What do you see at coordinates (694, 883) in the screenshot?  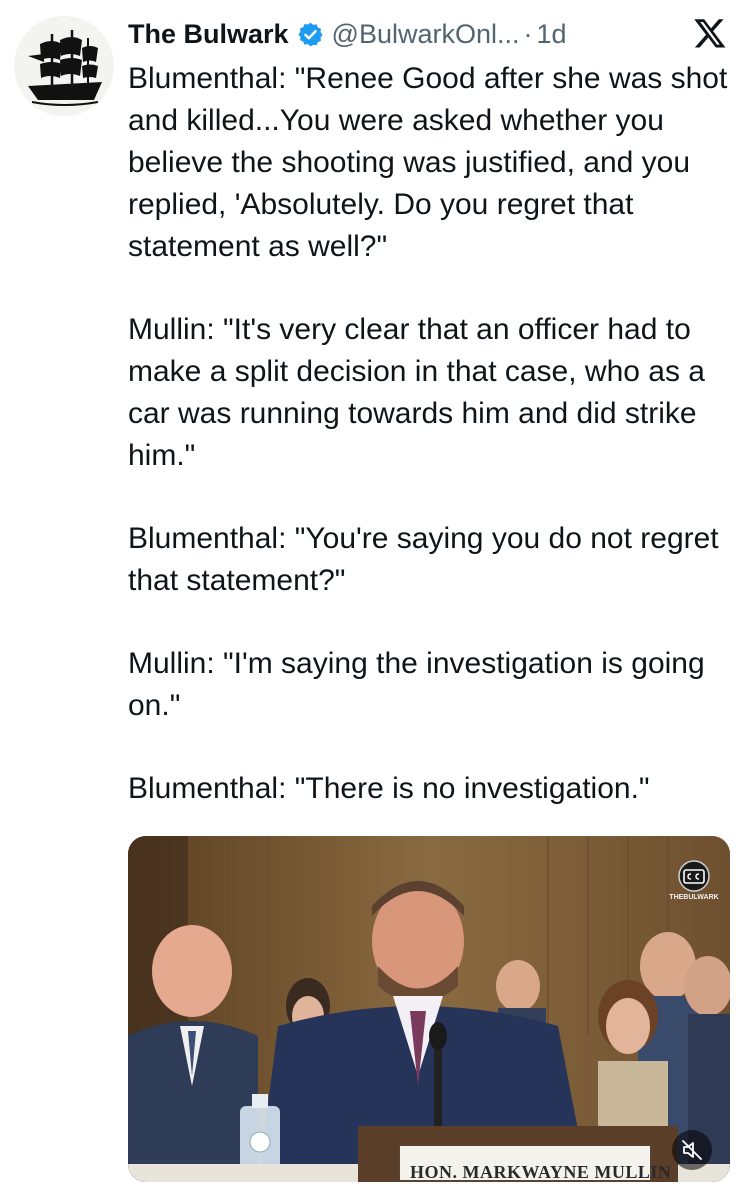 I see `closed-captions-icon: THEBULWARK` at bounding box center [694, 883].